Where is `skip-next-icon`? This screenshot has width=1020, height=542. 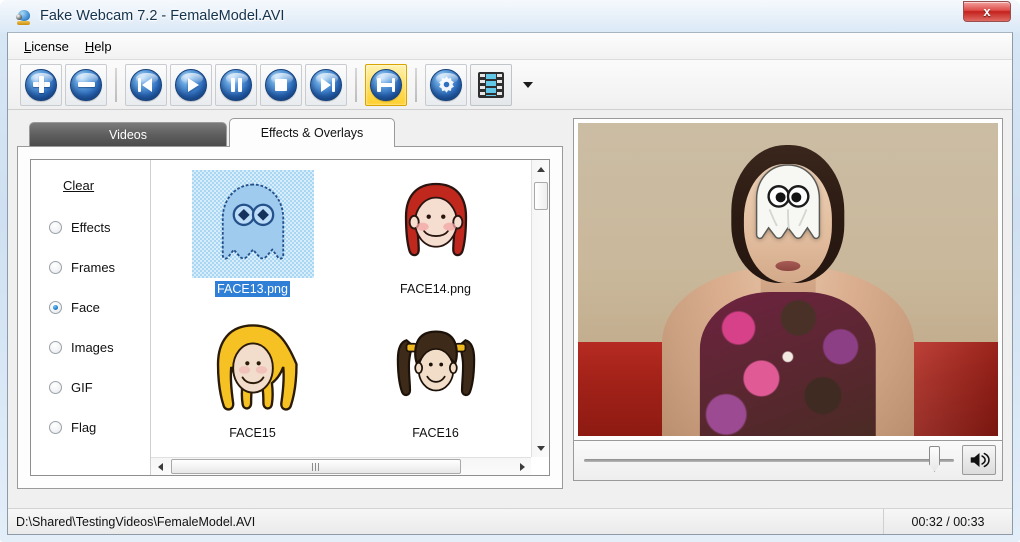
skip-next-icon is located at coordinates (326, 84).